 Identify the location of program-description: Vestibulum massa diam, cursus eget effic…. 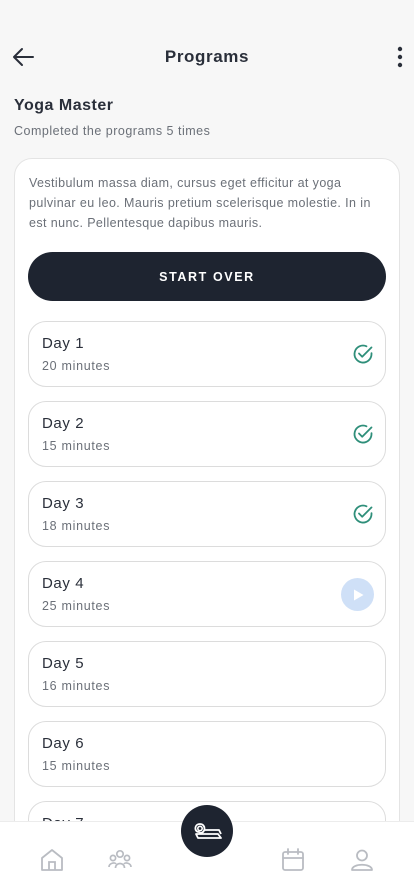
(200, 203).